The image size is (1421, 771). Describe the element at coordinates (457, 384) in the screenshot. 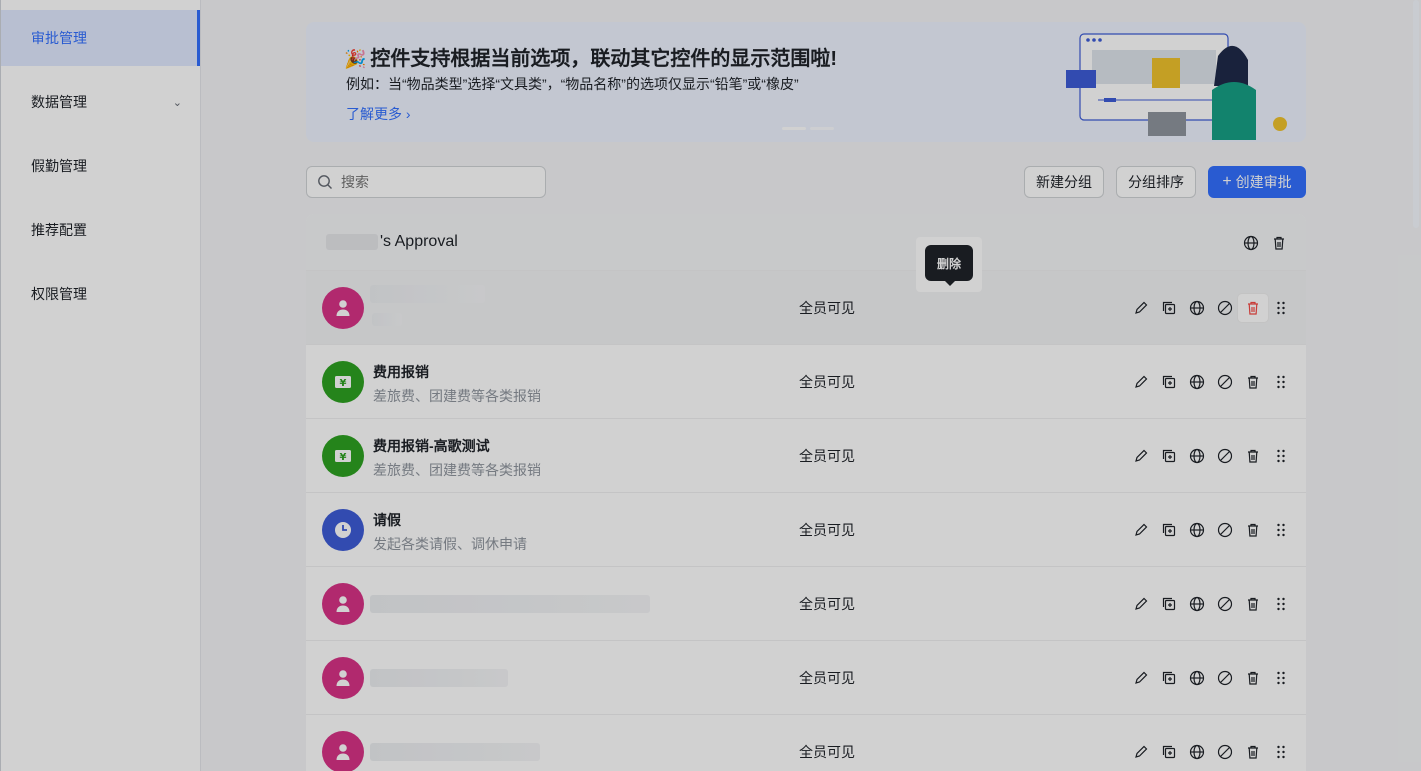

I see `row-text: 费用报销差旅费、团建费等各类报销` at that location.